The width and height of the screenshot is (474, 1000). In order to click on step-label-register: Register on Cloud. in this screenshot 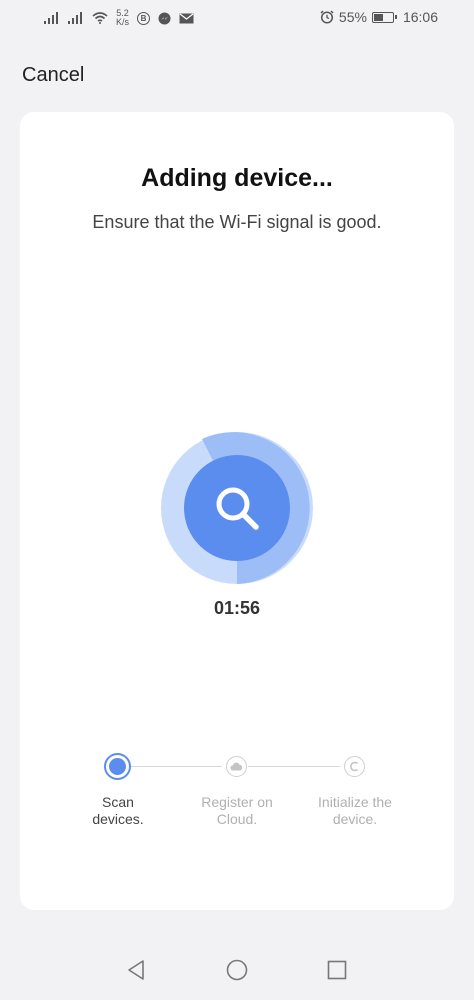, I will do `click(237, 811)`.